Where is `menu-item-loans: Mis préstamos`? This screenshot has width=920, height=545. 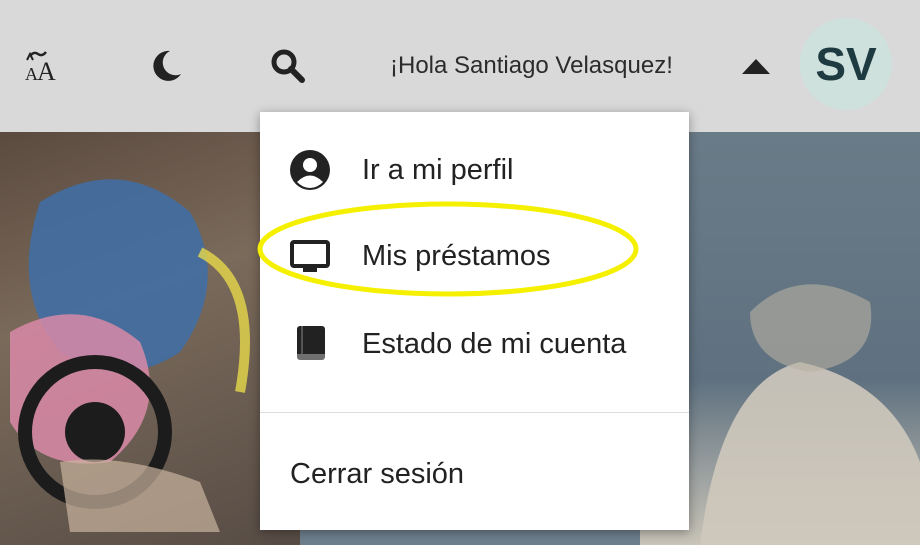 menu-item-loans: Mis préstamos is located at coordinates (474, 256).